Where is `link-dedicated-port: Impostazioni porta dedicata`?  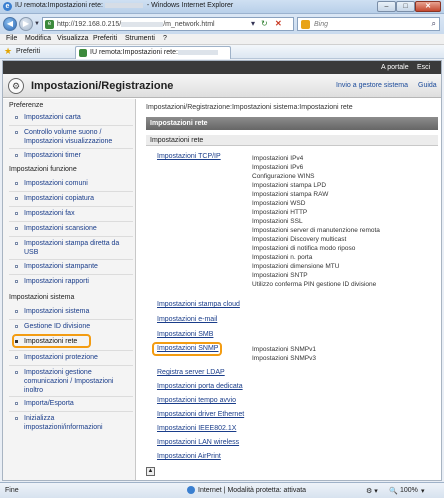 link-dedicated-port: Impostazioni porta dedicata is located at coordinates (200, 386).